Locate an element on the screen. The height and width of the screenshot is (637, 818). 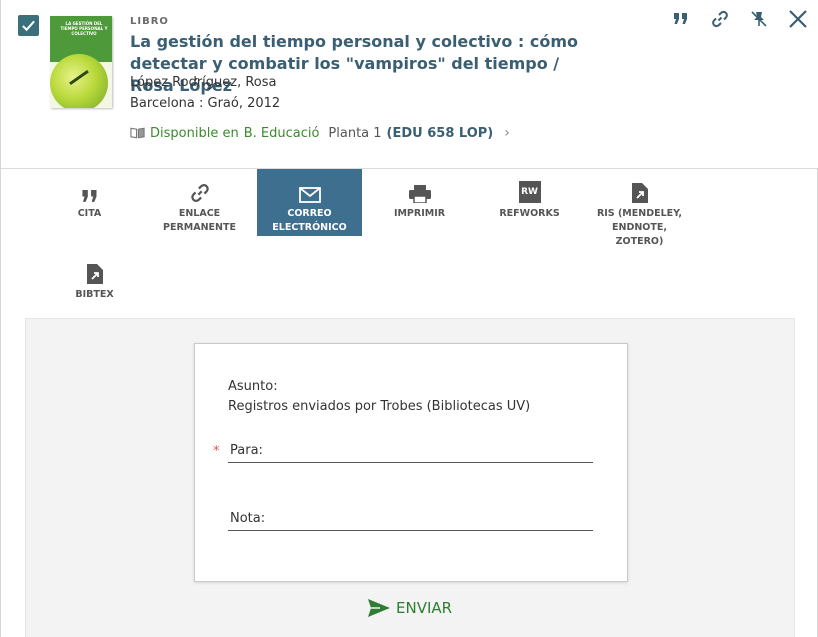
tab-bibtex: BIBTEX is located at coordinates (94, 276).